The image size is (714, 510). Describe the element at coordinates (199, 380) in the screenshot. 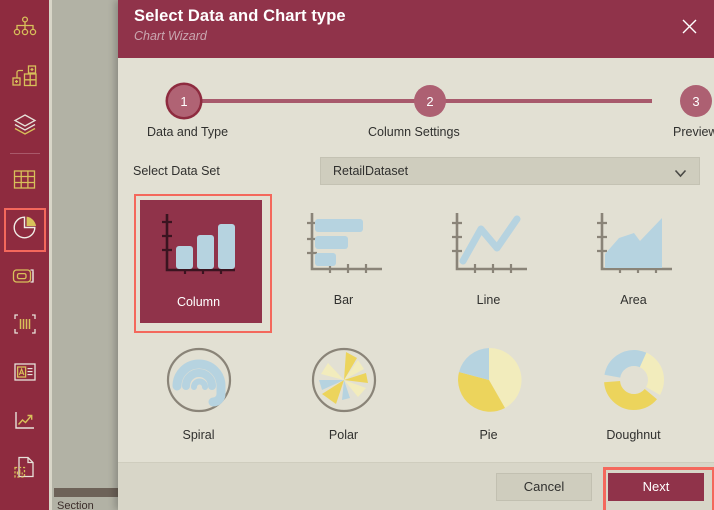

I see `spiral-chart-icon` at that location.